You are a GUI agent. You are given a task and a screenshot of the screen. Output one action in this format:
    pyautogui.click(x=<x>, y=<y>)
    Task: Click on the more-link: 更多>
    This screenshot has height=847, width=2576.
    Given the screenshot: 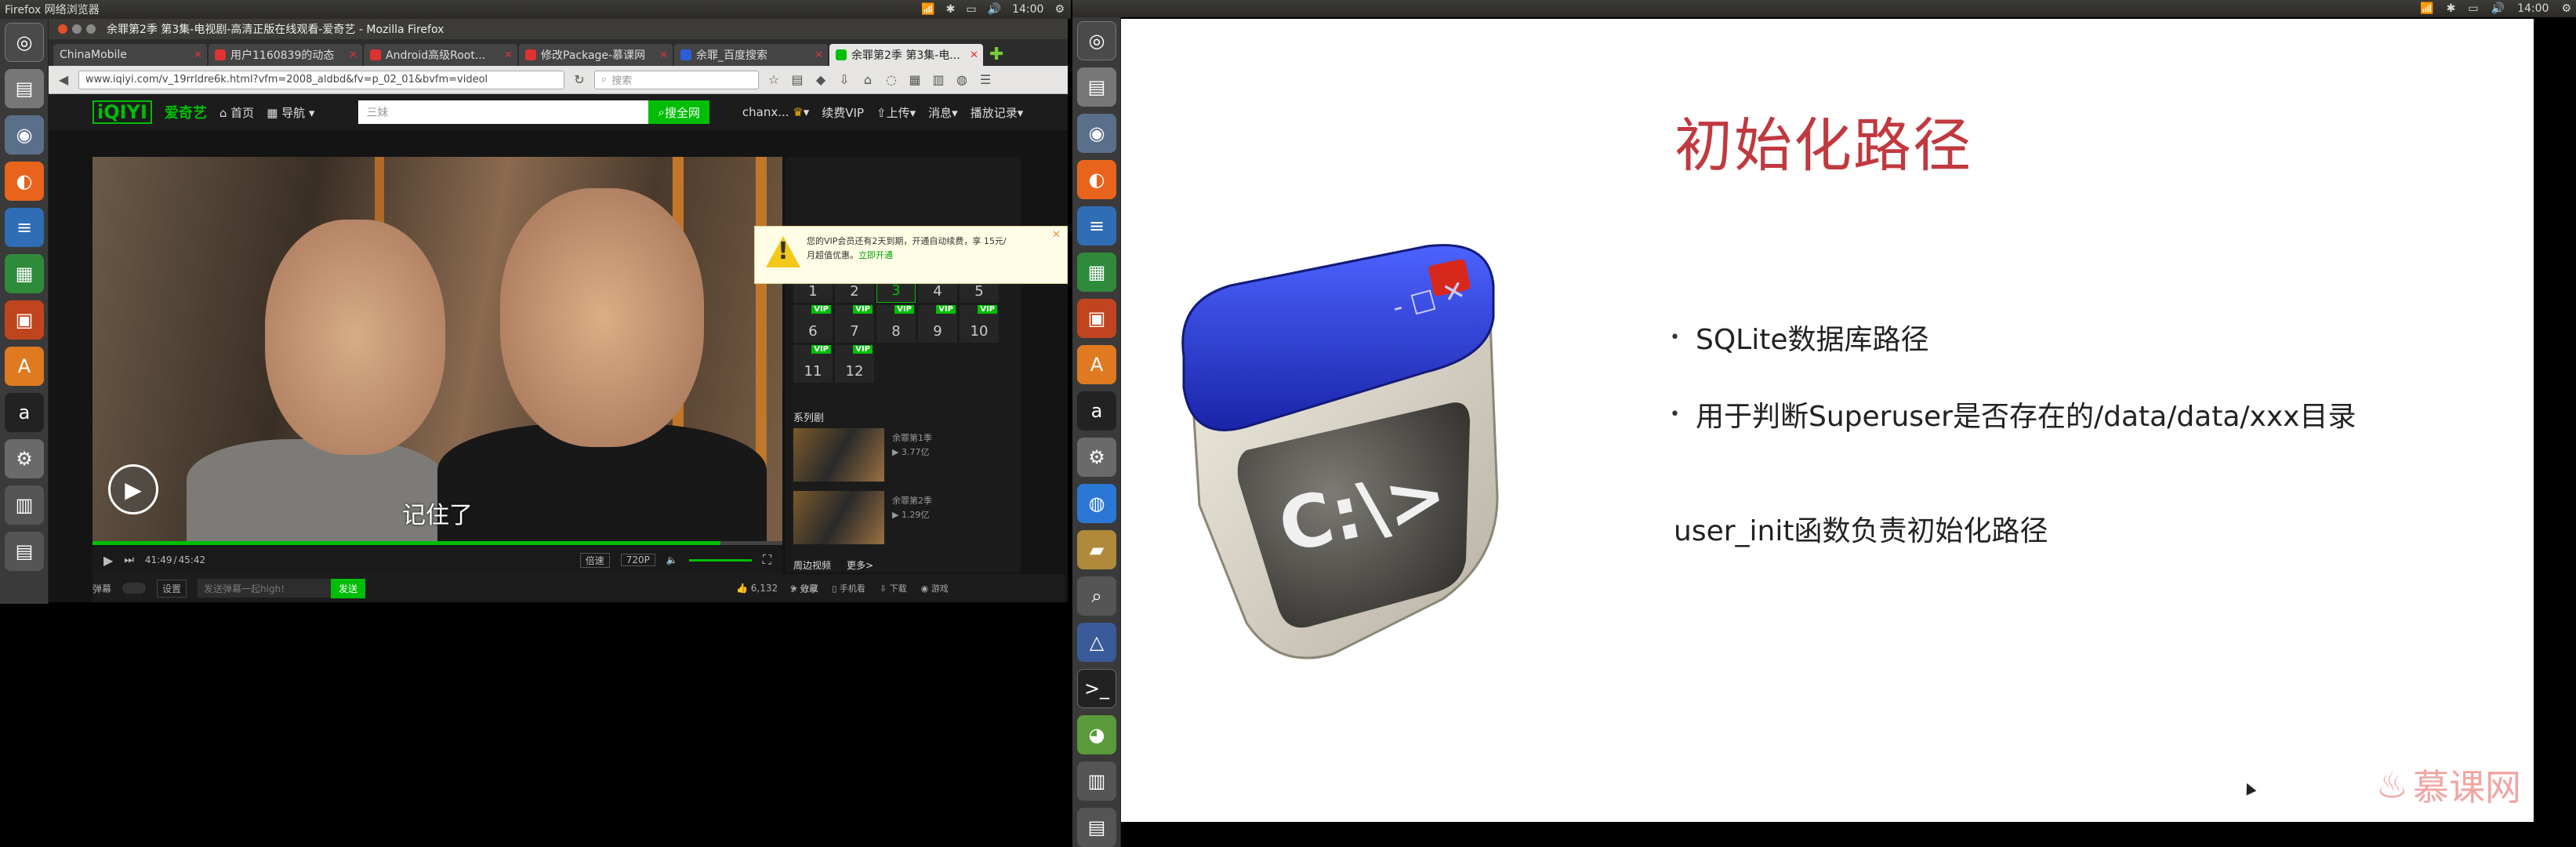 What is the action you would take?
    pyautogui.click(x=860, y=565)
    